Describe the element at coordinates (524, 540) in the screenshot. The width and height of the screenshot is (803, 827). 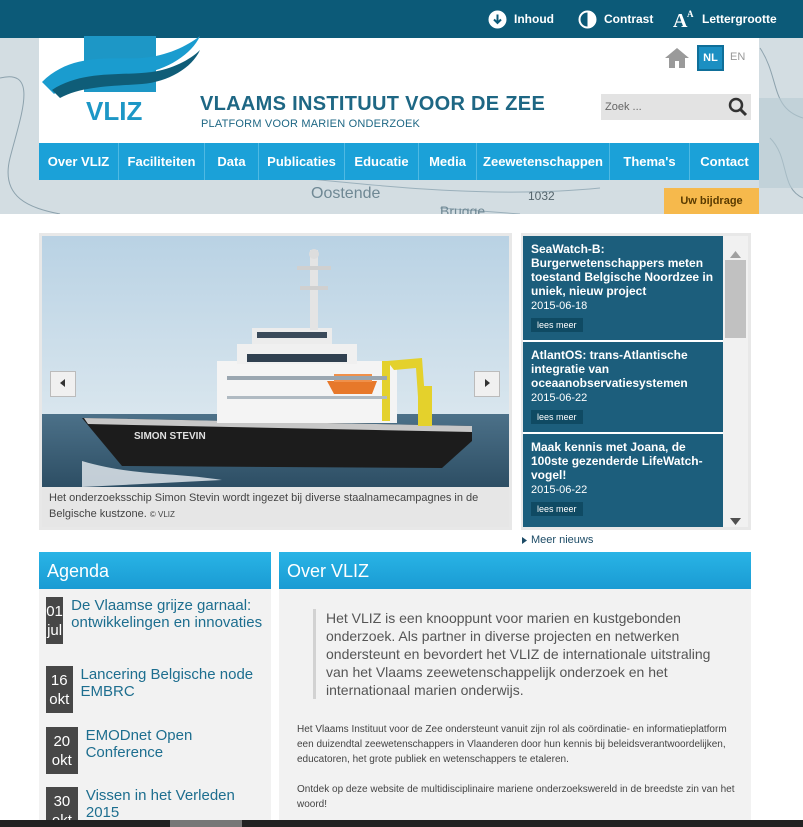
I see `caret-right-icon` at that location.